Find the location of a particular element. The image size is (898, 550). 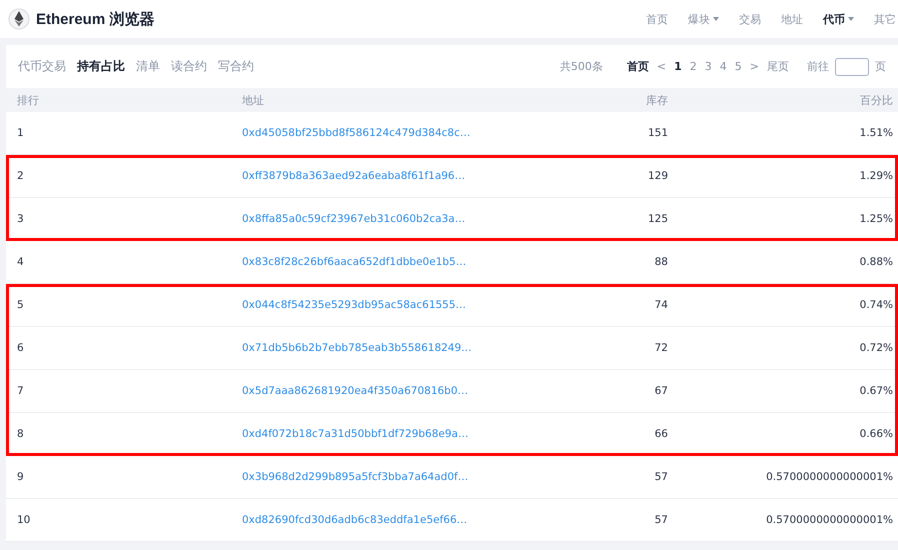

column-header: 地址 is located at coordinates (253, 100).